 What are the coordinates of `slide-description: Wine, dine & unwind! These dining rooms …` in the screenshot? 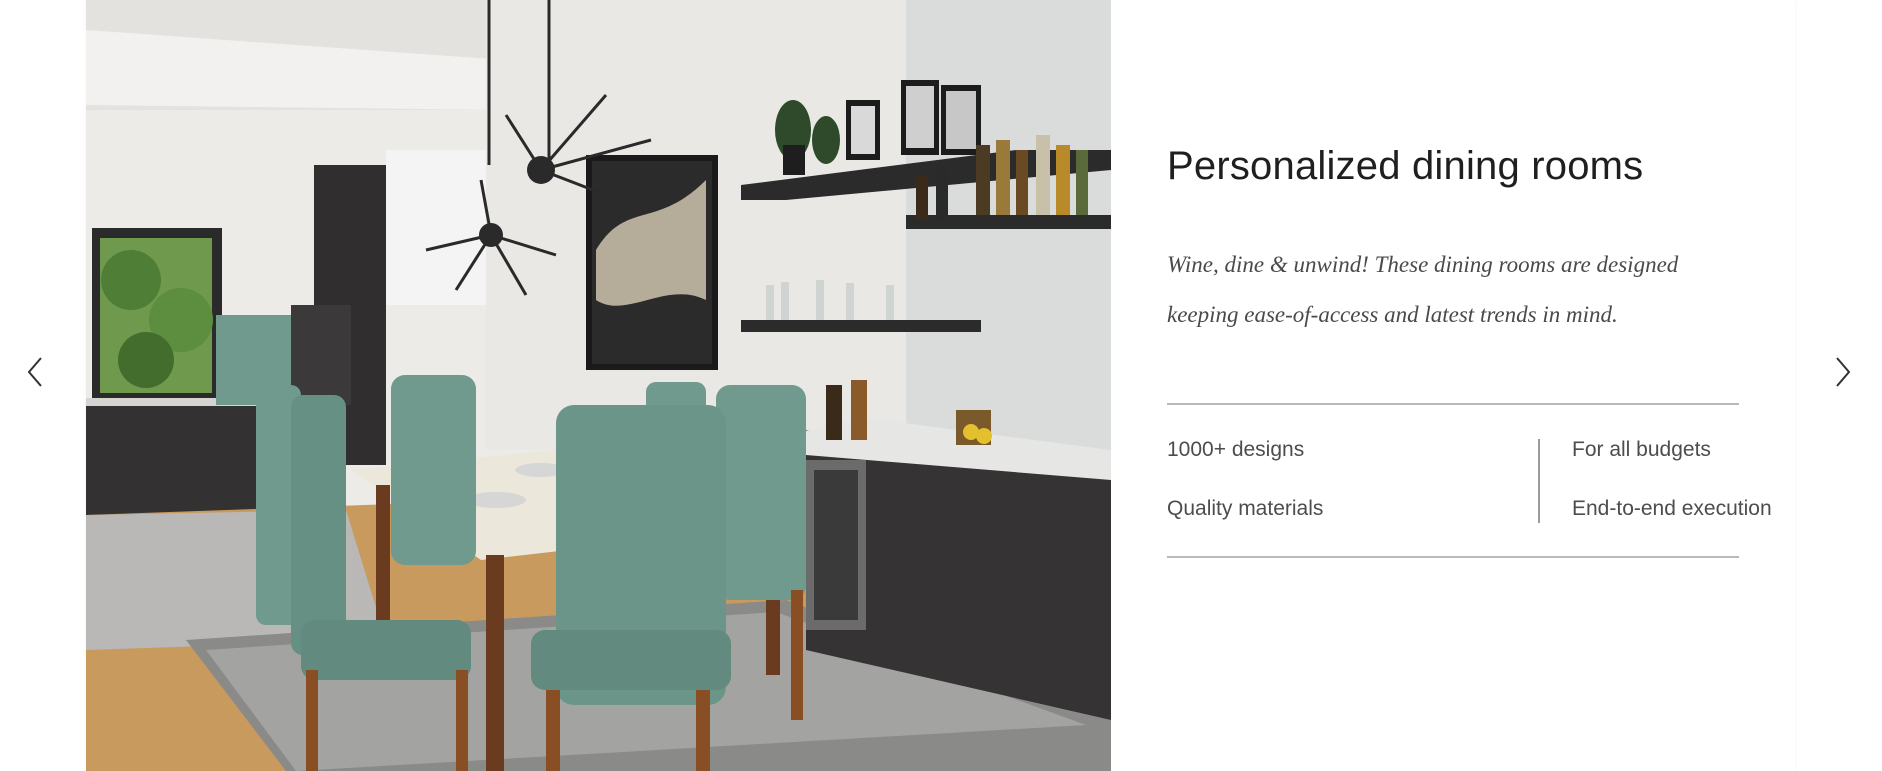 It's located at (1423, 289).